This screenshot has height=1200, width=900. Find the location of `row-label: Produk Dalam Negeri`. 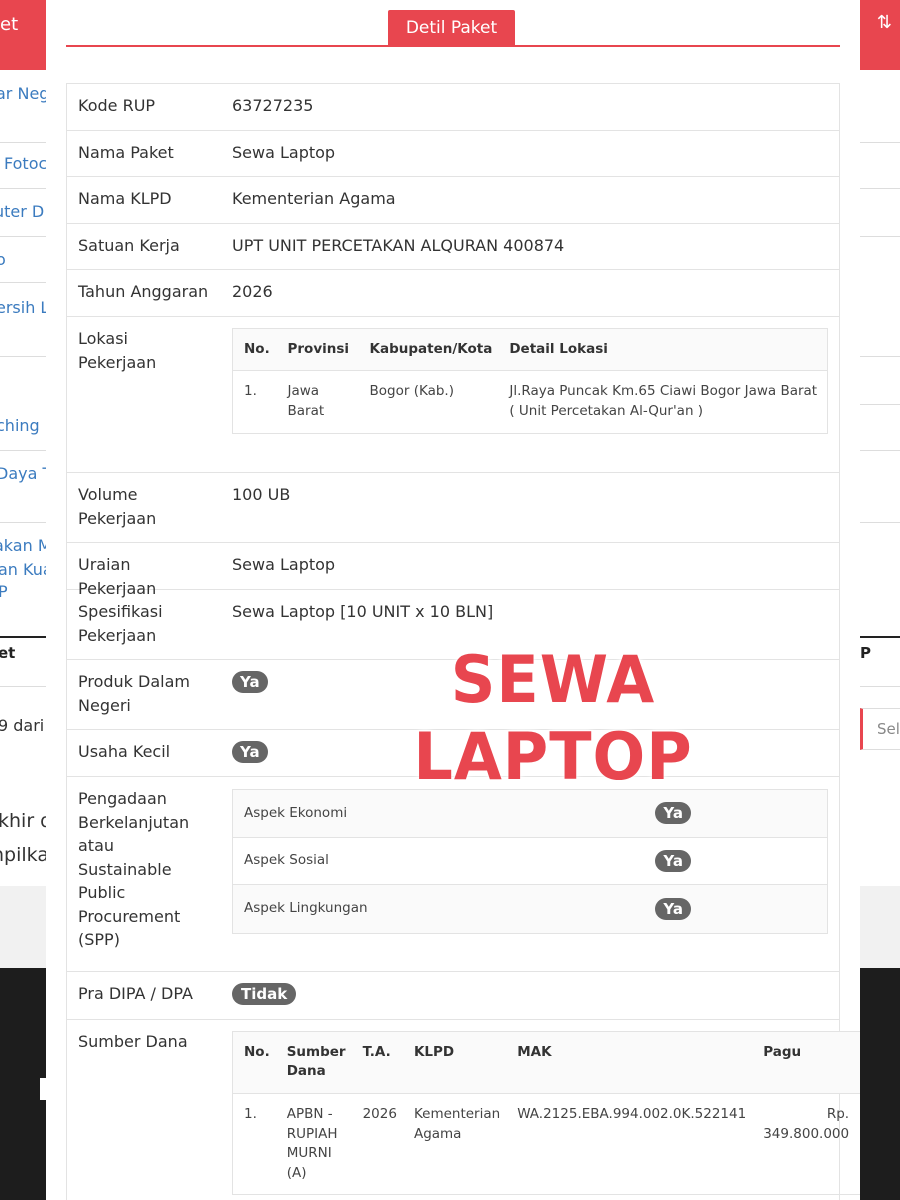

row-label: Produk Dalam Negeri is located at coordinates (134, 693).